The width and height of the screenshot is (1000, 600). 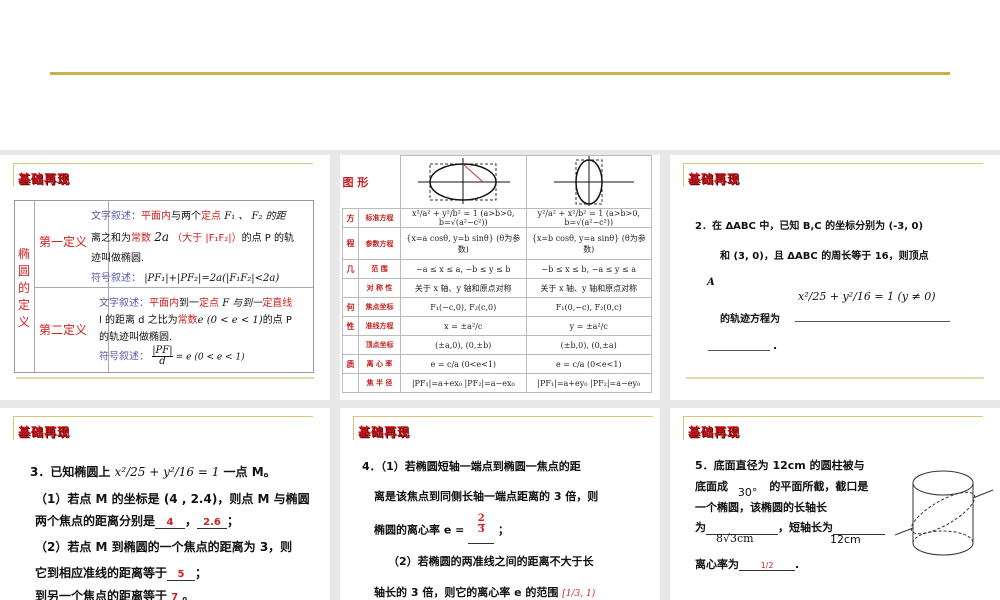 What do you see at coordinates (162, 361) in the screenshot?
I see `denominator: d` at bounding box center [162, 361].